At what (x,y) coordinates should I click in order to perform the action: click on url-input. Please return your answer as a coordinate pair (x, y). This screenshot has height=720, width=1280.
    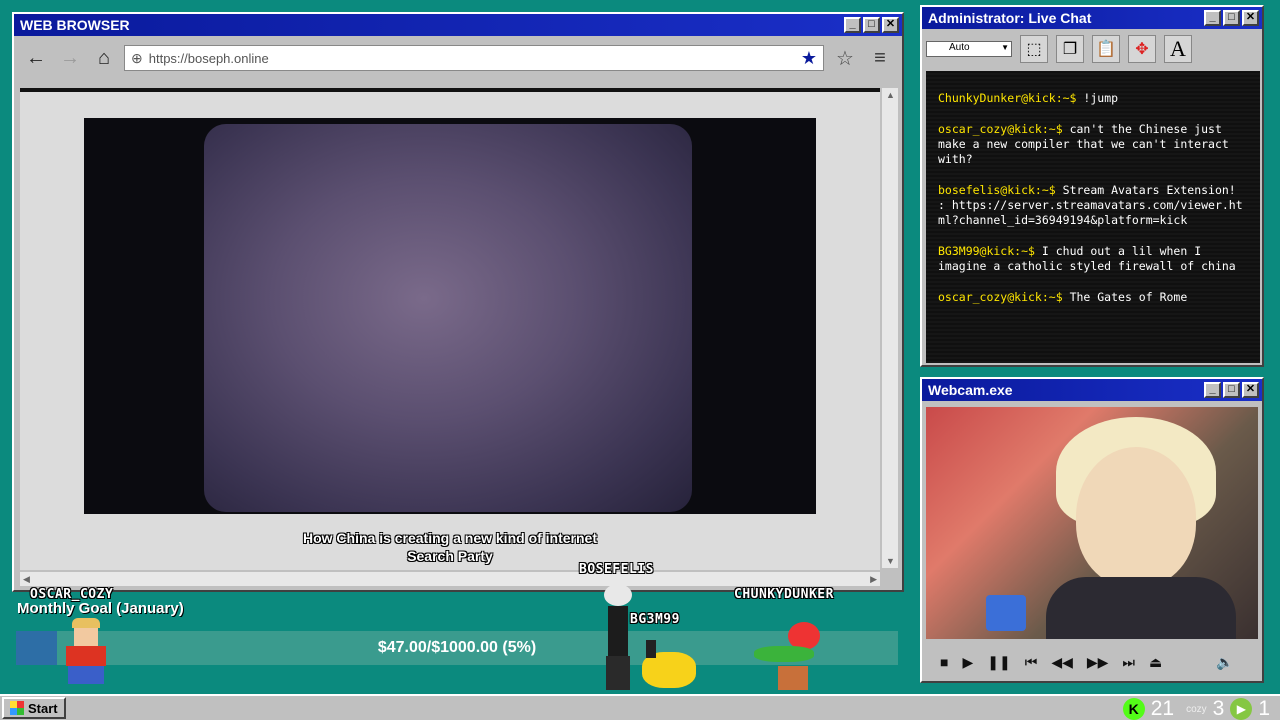
    Looking at the image, I should click on (471, 58).